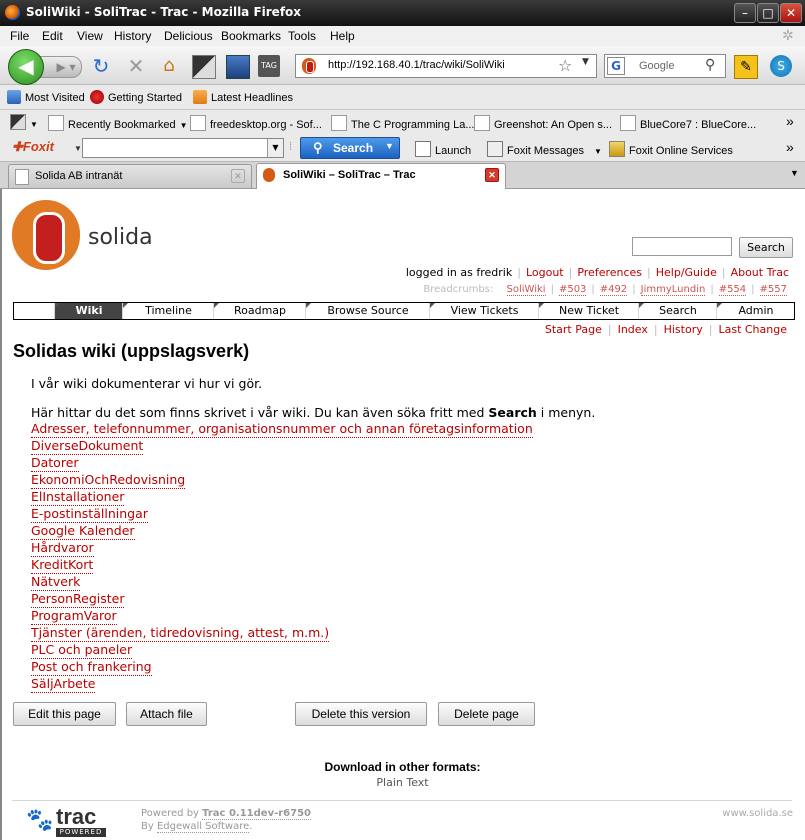  Describe the element at coordinates (484, 311) in the screenshot. I see `tab-view-tickets: View Tickets` at that location.